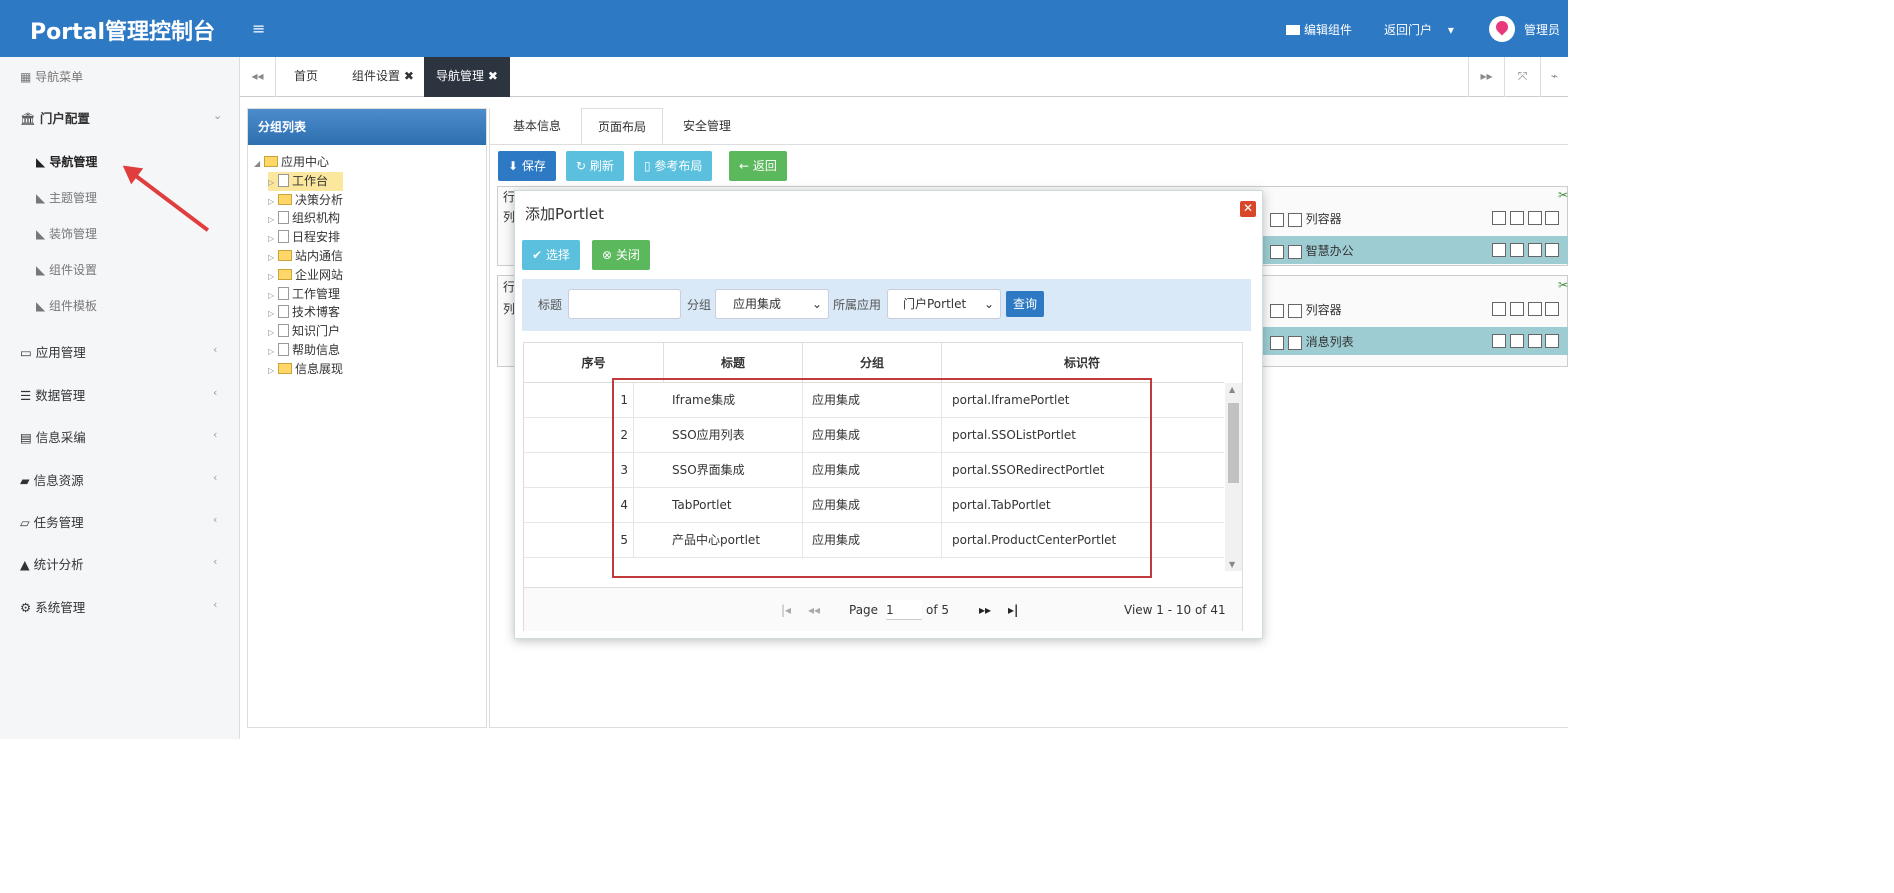 Image resolution: width=1894 pixels, height=893 pixels. Describe the element at coordinates (467, 77) in the screenshot. I see `tab-nav-manage: 导航管理 ✖` at that location.